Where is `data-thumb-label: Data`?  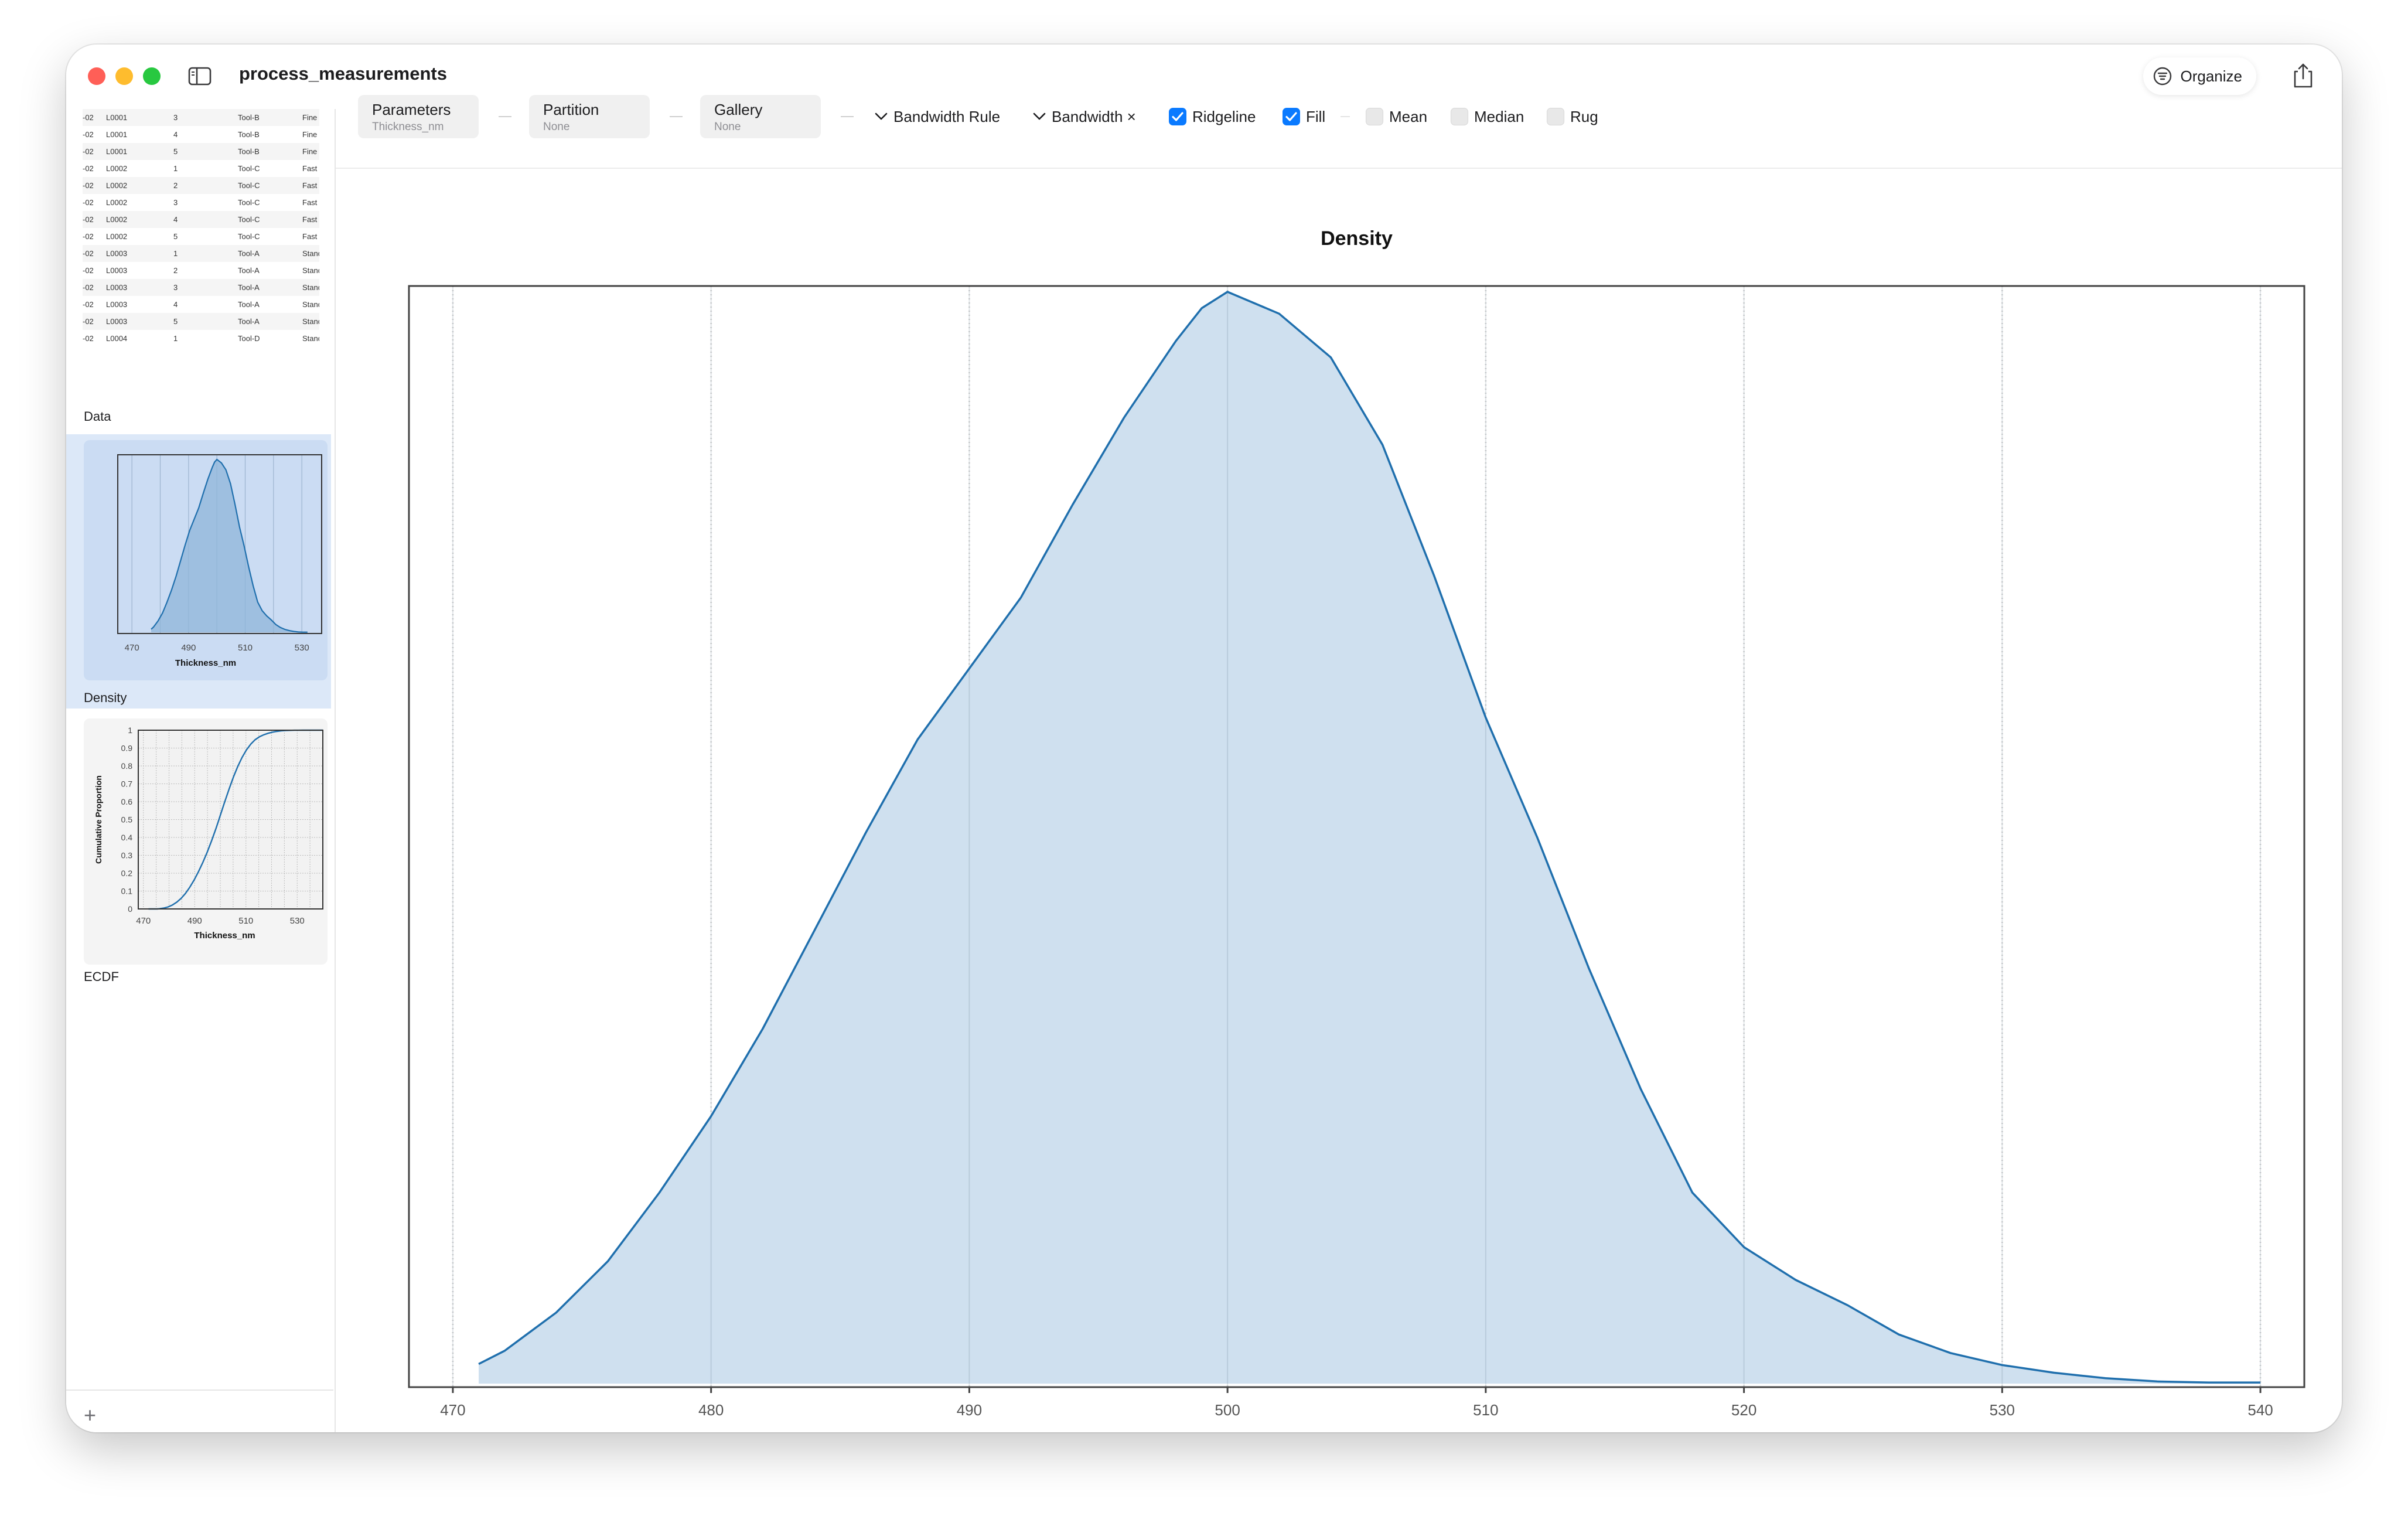 data-thumb-label: Data is located at coordinates (97, 416).